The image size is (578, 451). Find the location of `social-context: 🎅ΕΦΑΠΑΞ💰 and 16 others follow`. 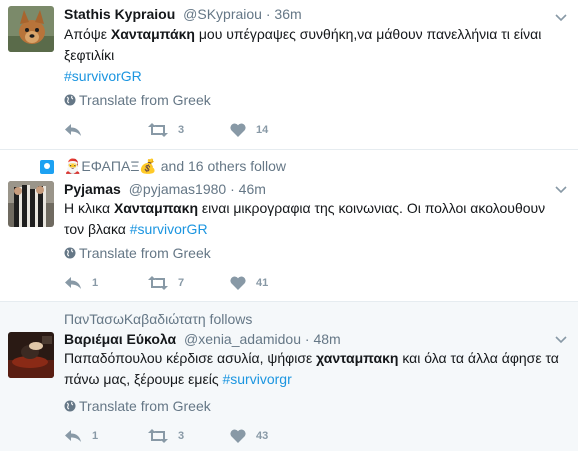

social-context: 🎅ΕΦΑΠΑΞ💰 and 16 others follow is located at coordinates (175, 166).